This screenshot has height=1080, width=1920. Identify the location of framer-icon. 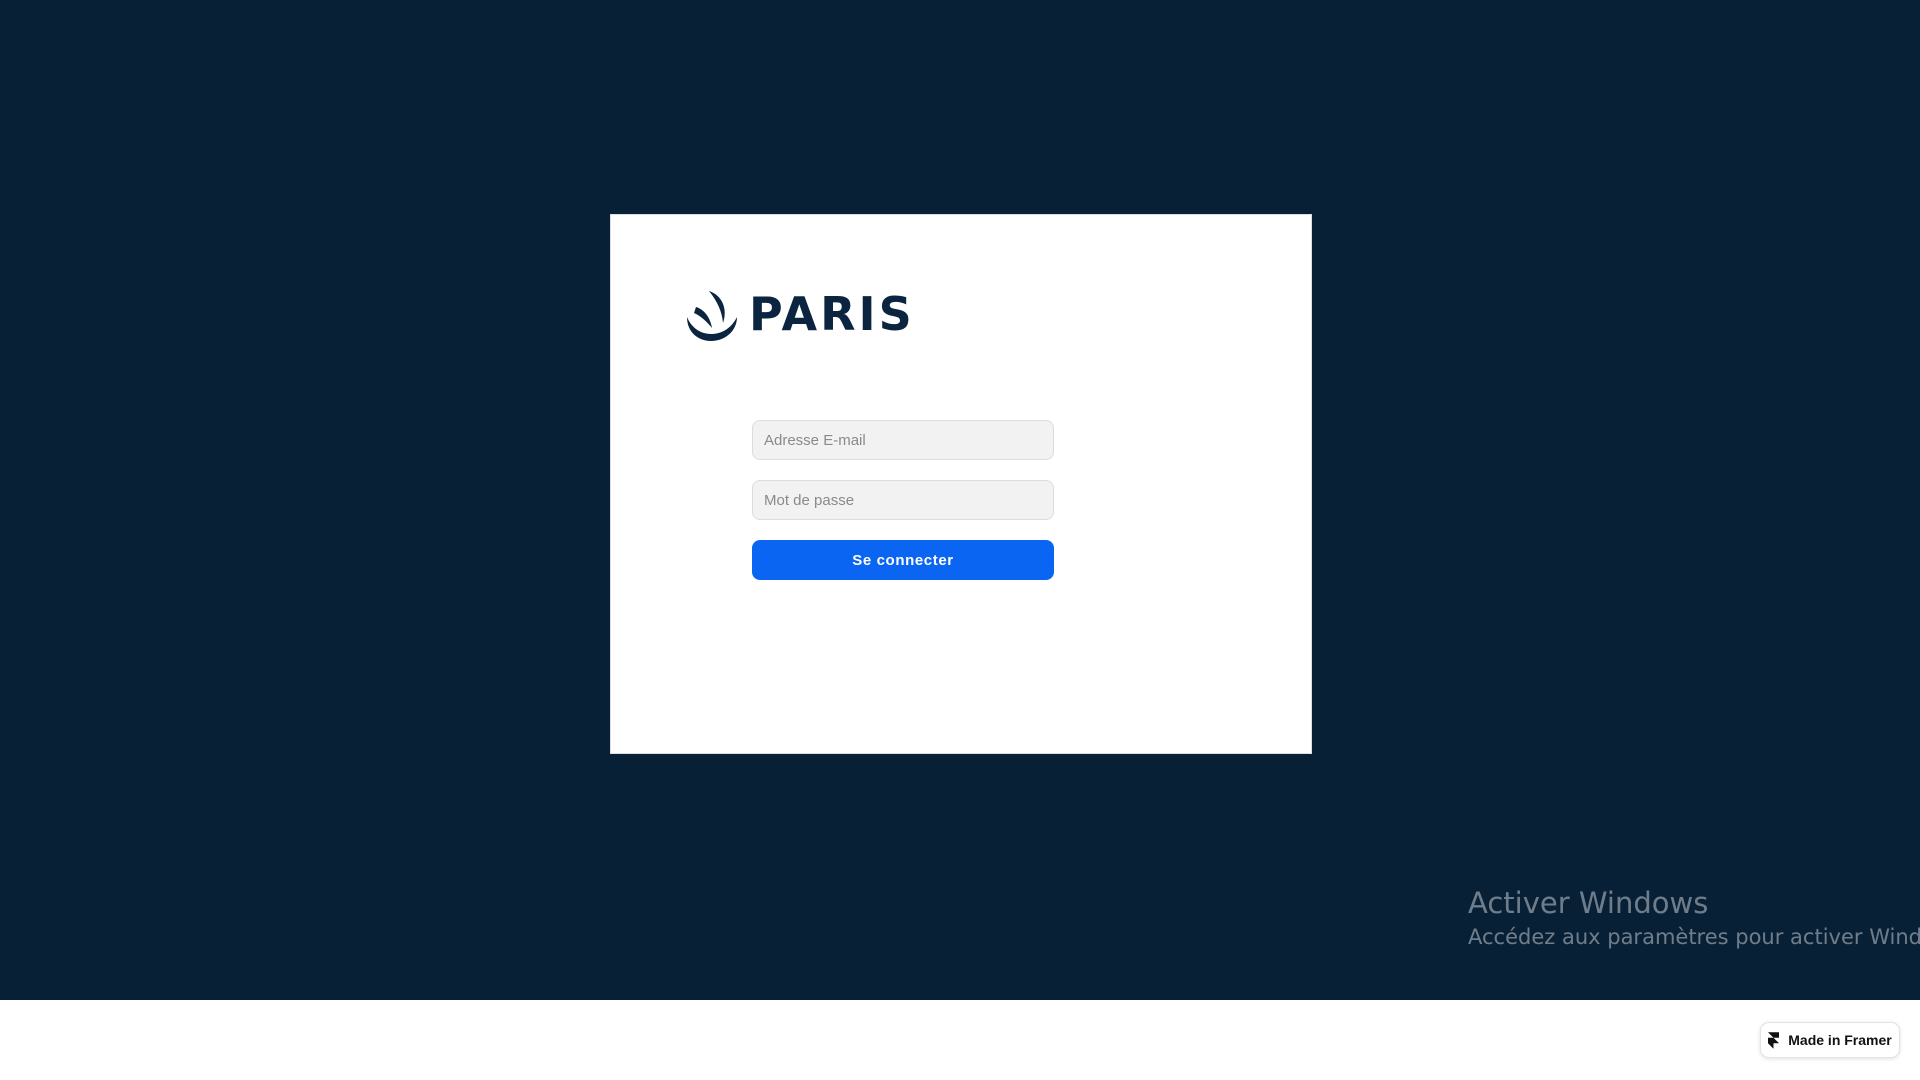
(1774, 1040).